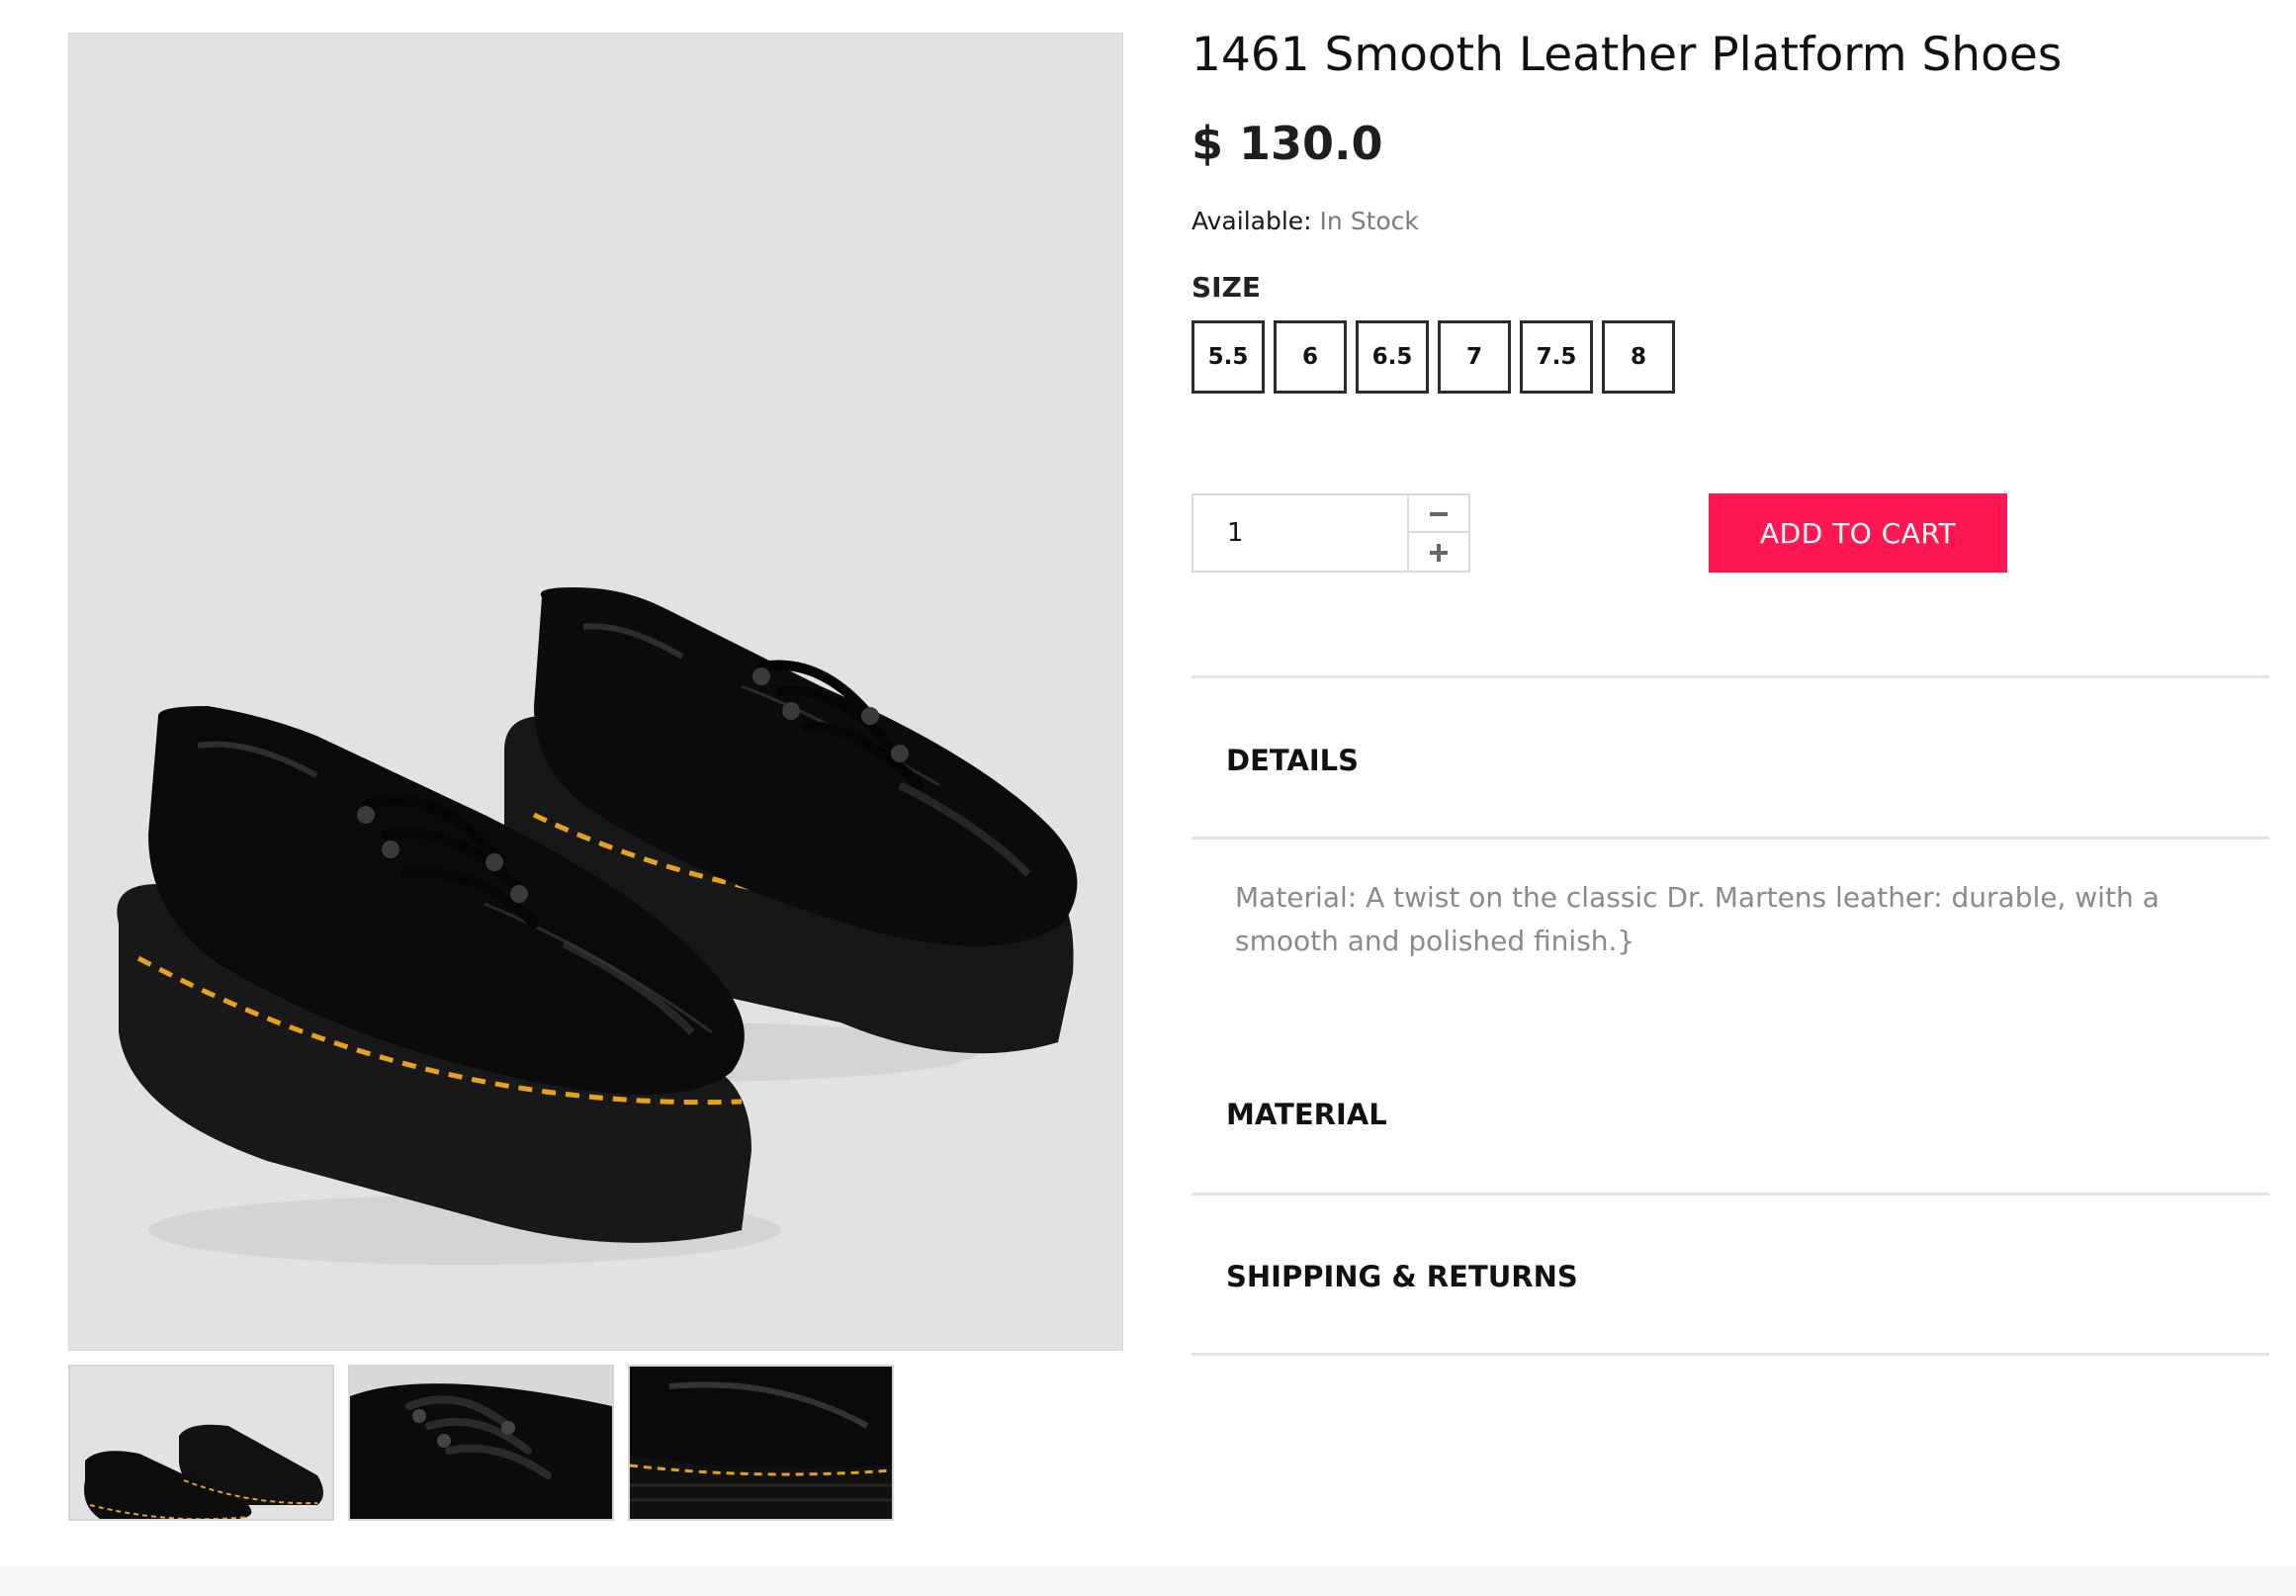  I want to click on size-option-5-5: 5.5, so click(1229, 357).